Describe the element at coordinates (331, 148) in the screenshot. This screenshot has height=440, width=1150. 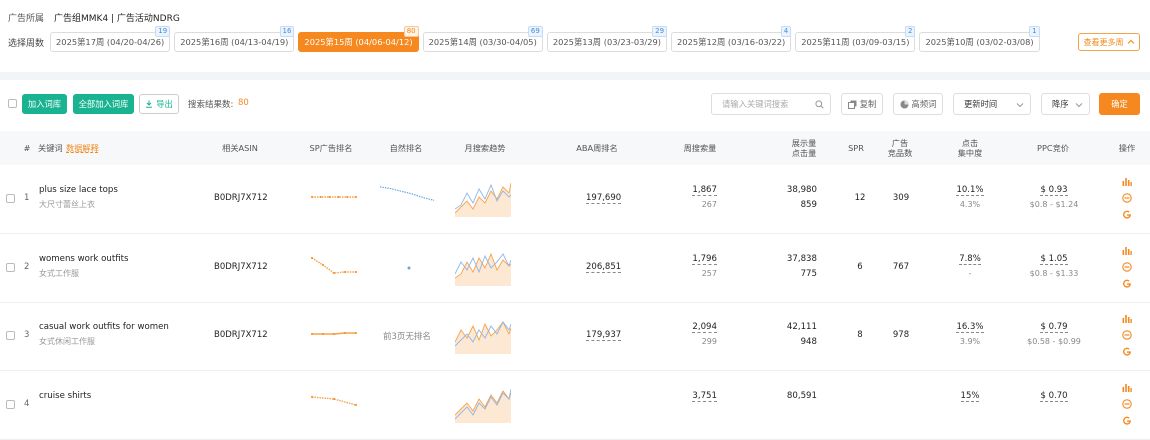
I see `col-sp-rank: SP广告排名` at that location.